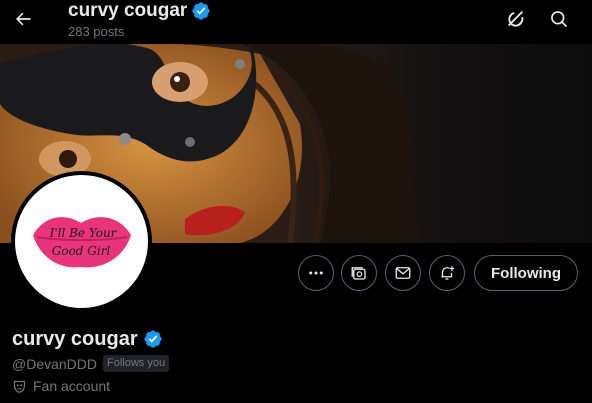  I want to click on search-button, so click(559, 19).